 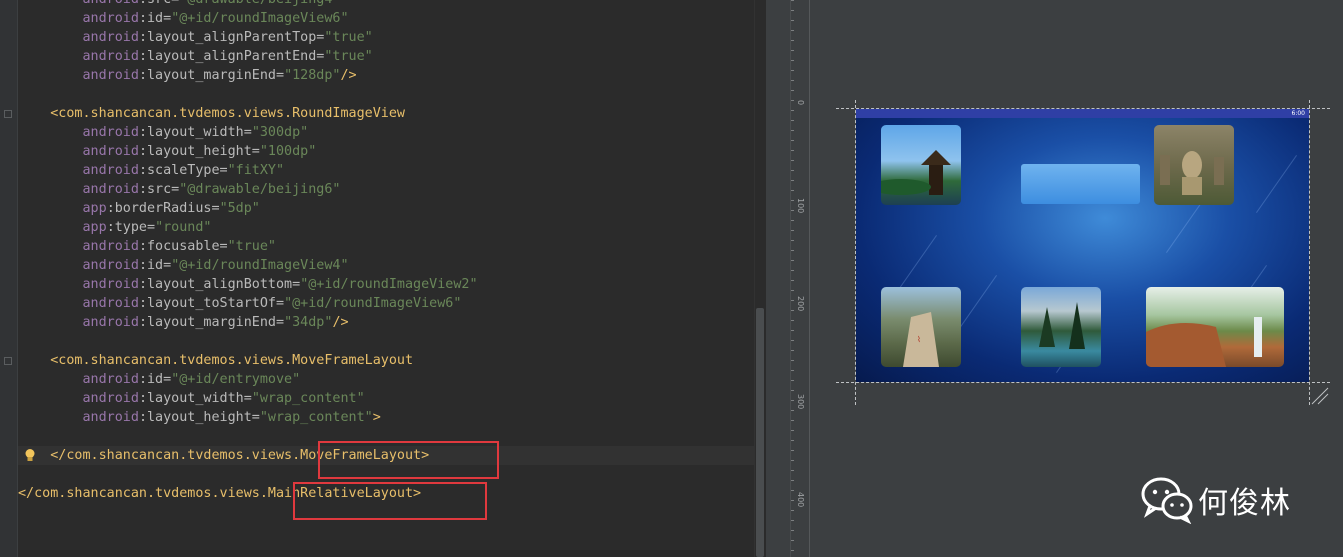 What do you see at coordinates (800, 402) in the screenshot?
I see `ruler-label: 300` at bounding box center [800, 402].